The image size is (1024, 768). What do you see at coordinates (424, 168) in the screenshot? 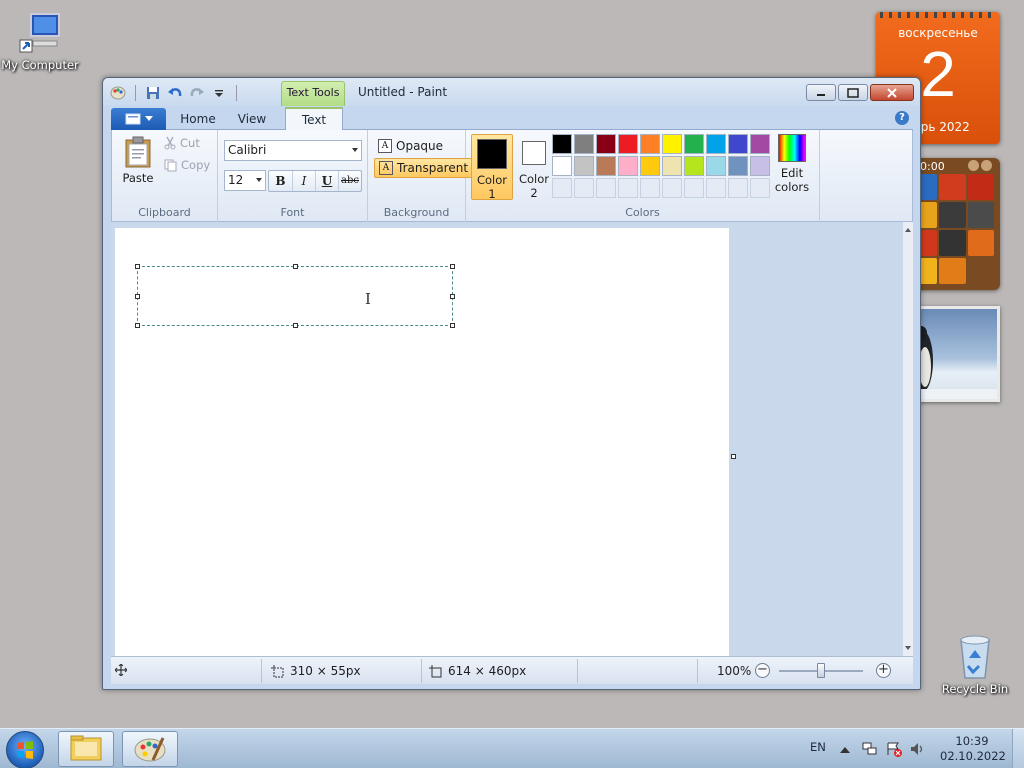
I see `transparent-button: A Transparent` at bounding box center [424, 168].